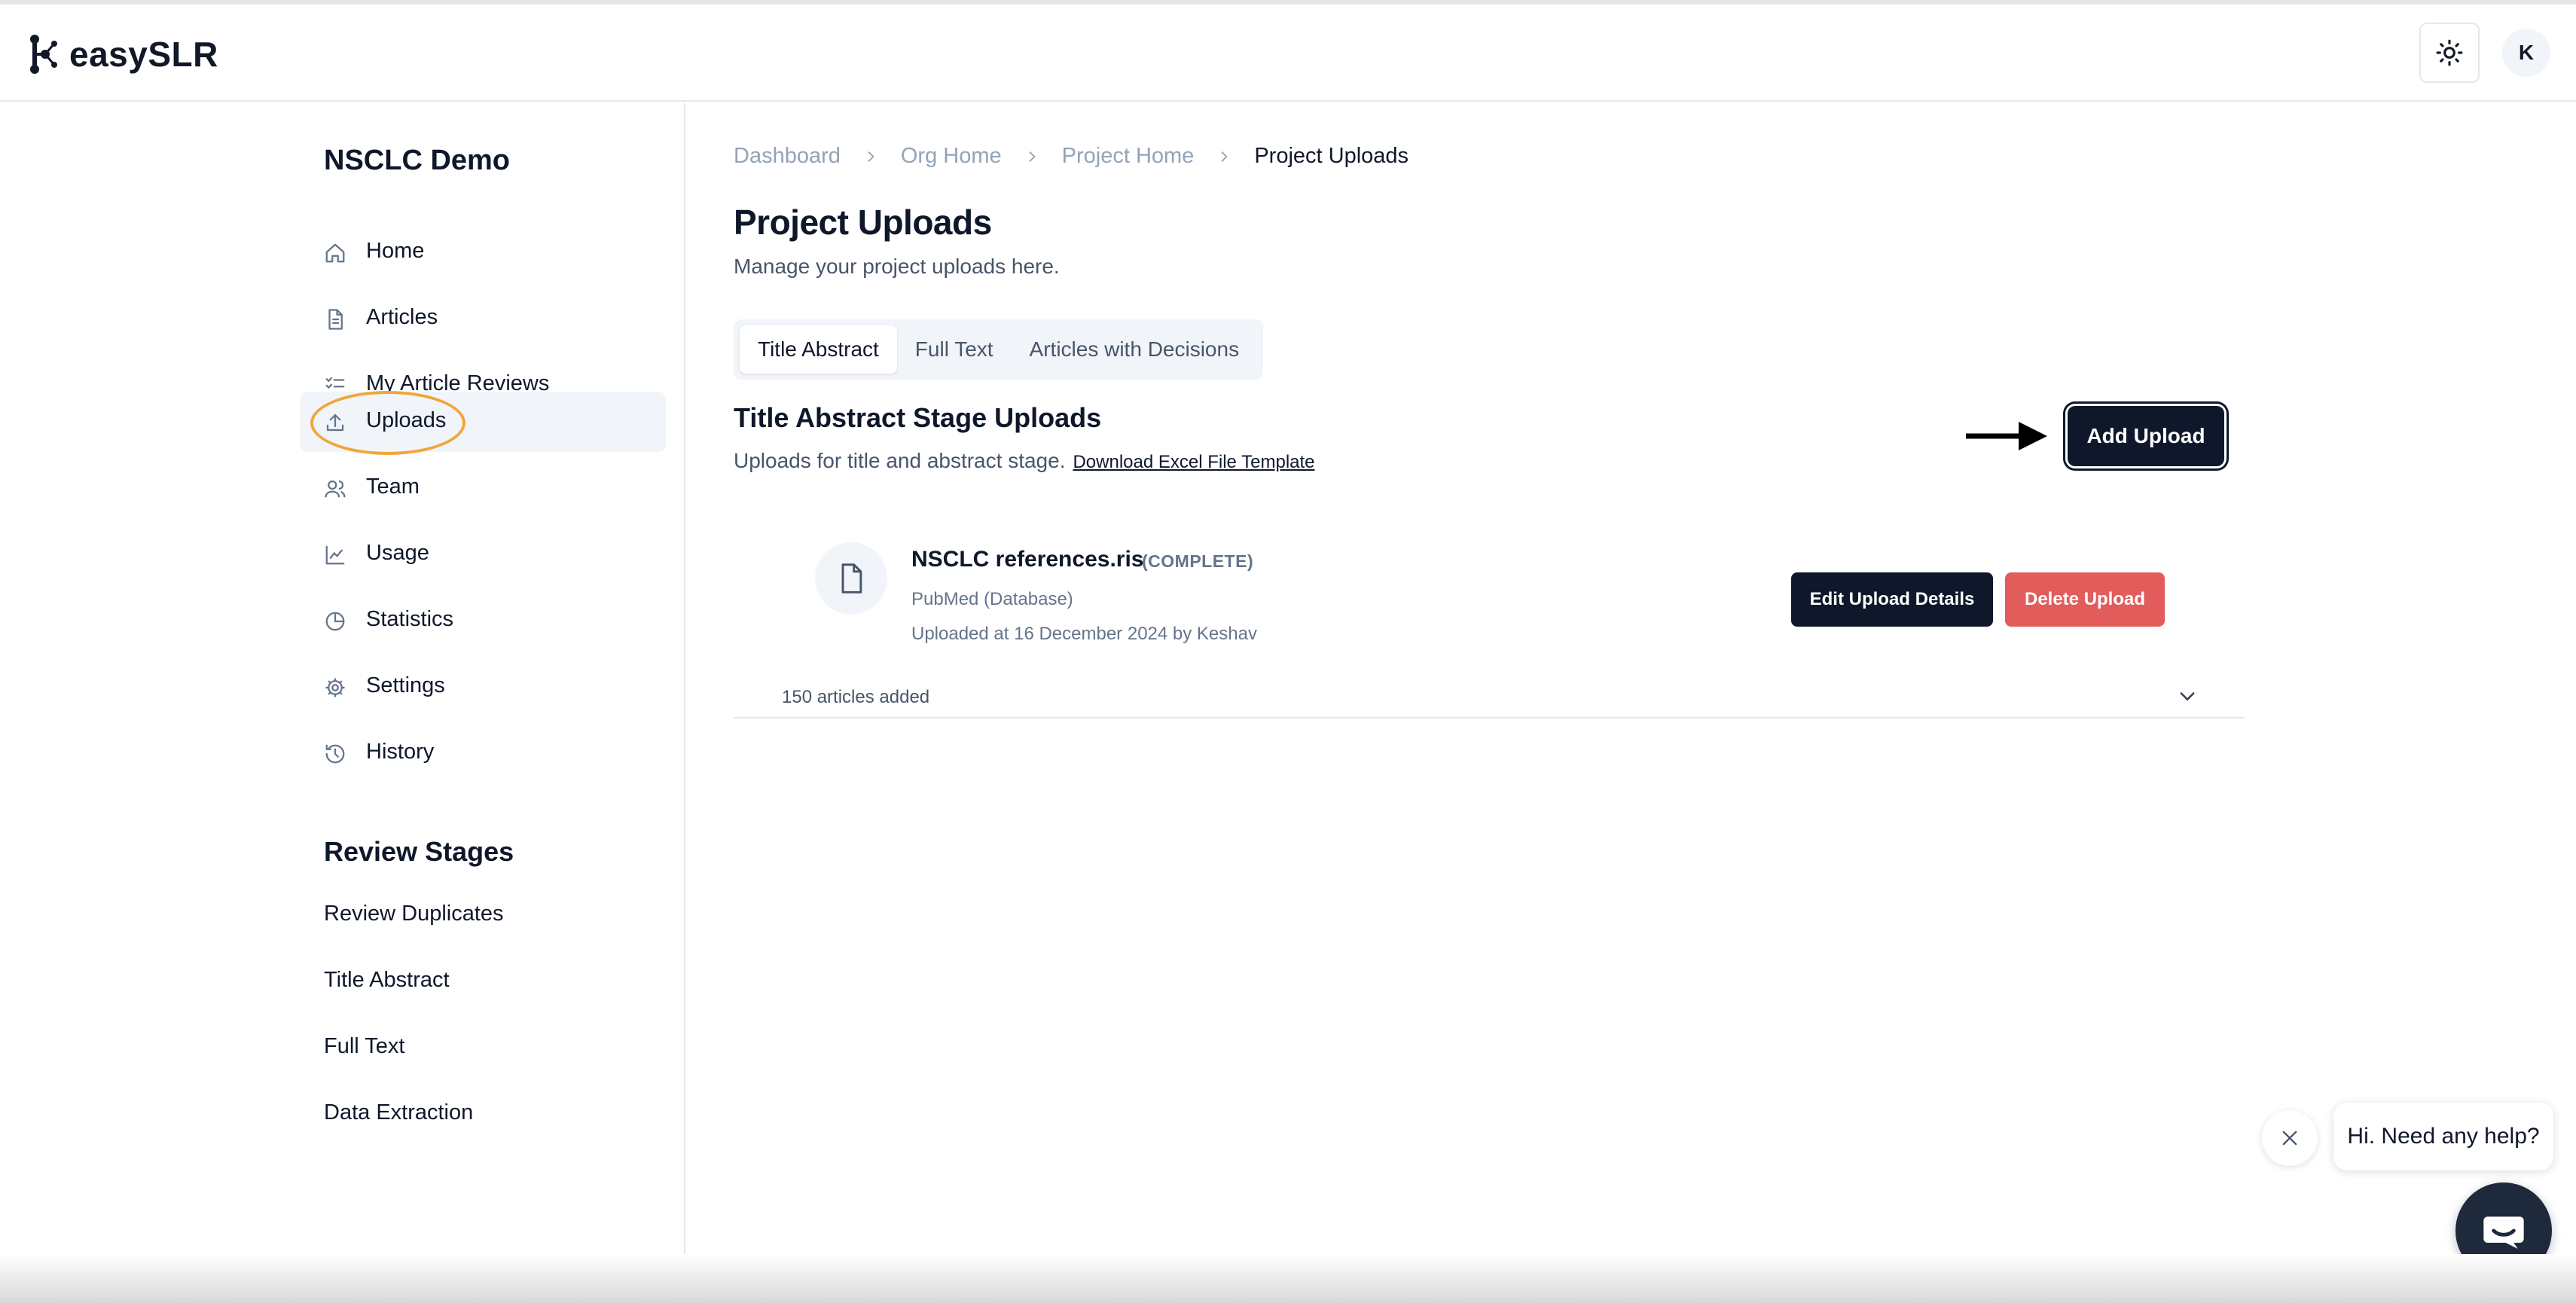  I want to click on download-template-link: Download Excel File Template, so click(1194, 462).